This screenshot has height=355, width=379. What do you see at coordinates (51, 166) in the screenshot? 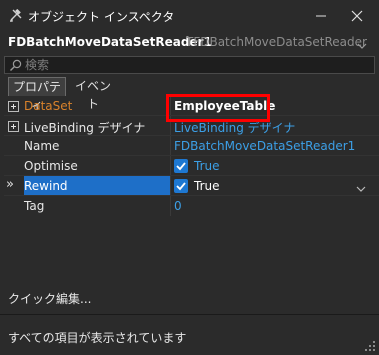
I see `property-name: Optimise` at bounding box center [51, 166].